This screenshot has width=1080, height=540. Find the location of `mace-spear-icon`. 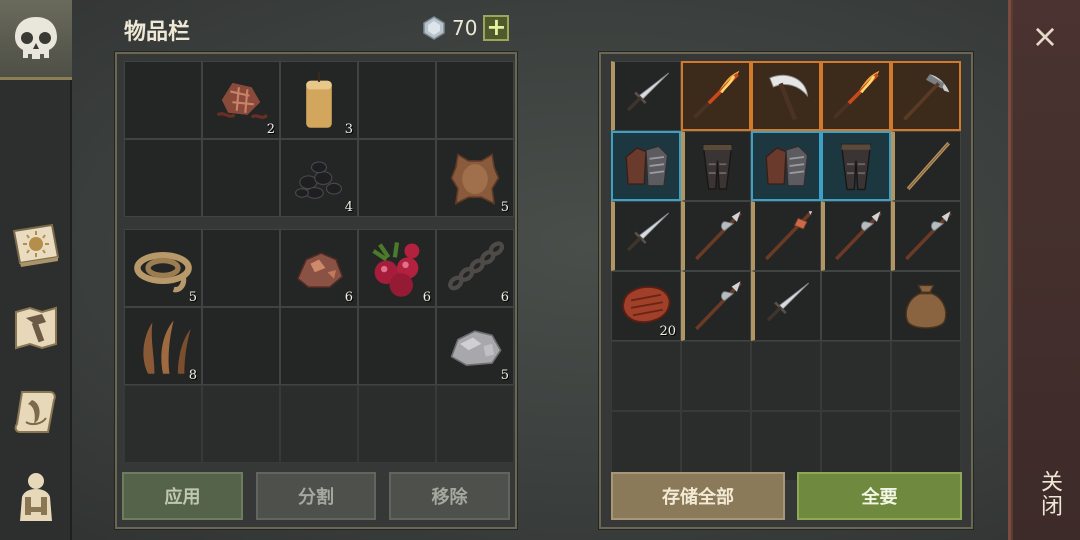

mace-spear-icon is located at coordinates (787, 236).